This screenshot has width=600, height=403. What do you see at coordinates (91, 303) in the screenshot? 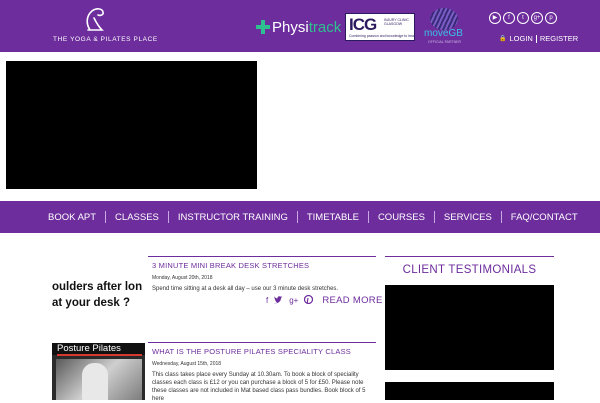
I see `thumbnail-text-line: at your desk ?` at bounding box center [91, 303].